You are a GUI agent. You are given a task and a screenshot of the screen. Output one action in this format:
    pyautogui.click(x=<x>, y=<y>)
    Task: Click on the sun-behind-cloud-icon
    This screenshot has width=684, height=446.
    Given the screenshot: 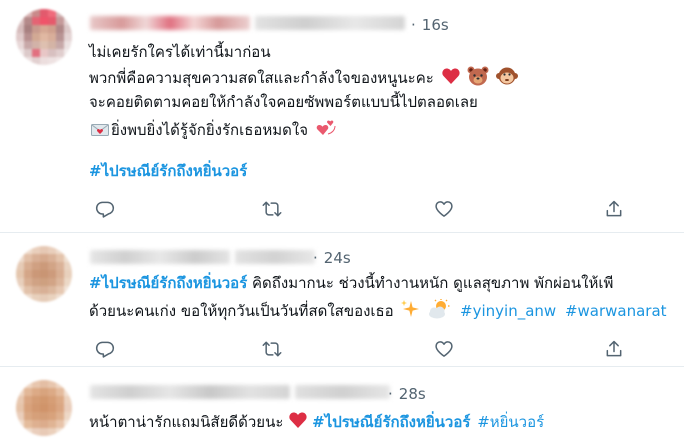 What is the action you would take?
    pyautogui.click(x=439, y=311)
    